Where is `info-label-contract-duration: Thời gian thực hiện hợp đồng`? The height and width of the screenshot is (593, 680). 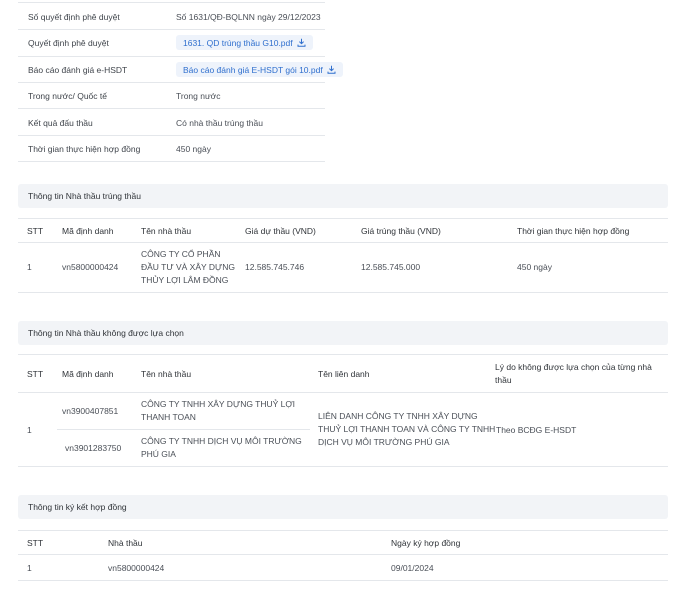
info-label-contract-duration: Thời gian thực hiện hợp đồng is located at coordinates (84, 149).